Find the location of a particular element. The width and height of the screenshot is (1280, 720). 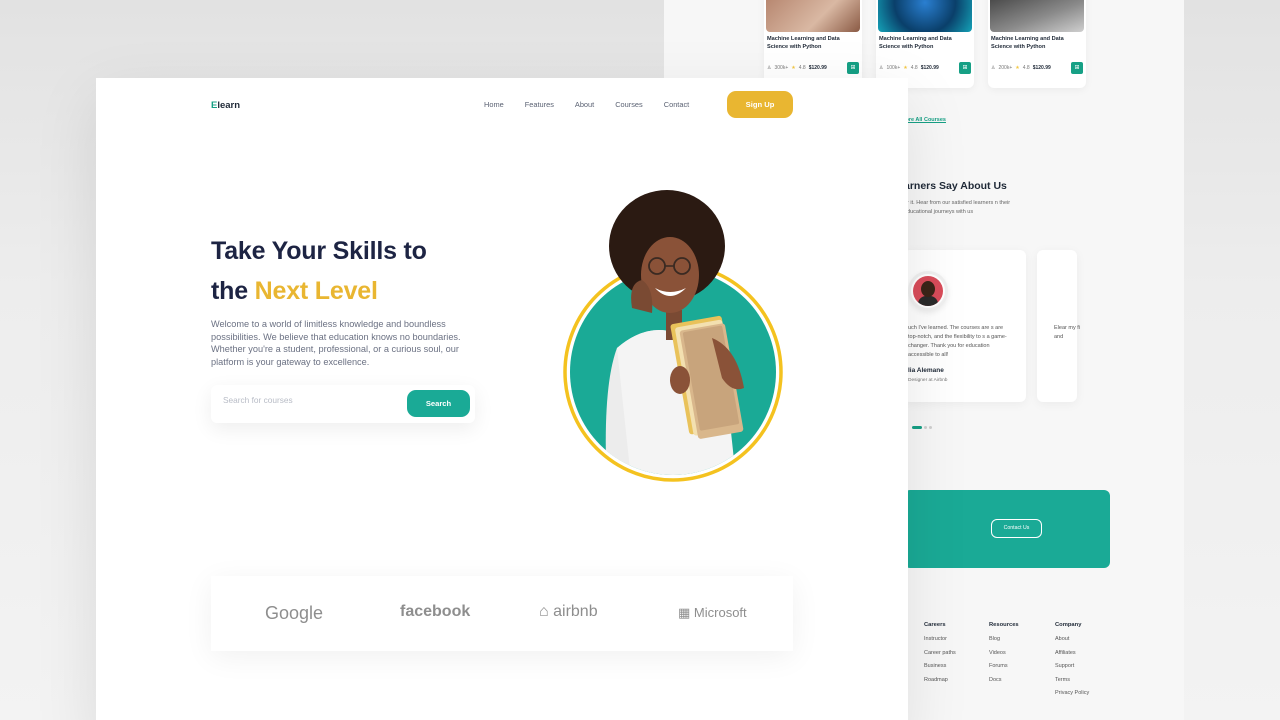

course-students: 200k+ is located at coordinates (1005, 68).